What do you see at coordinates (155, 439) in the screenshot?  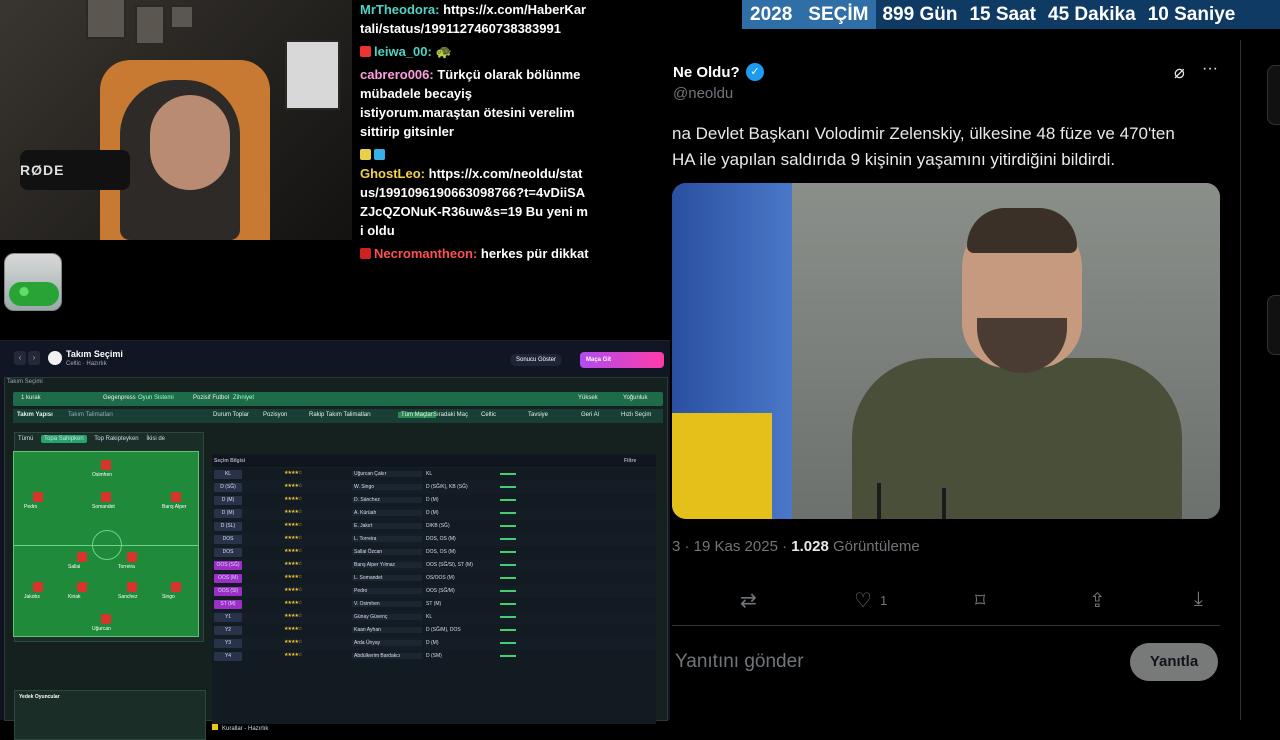 I see `tab-both: İkisi de` at bounding box center [155, 439].